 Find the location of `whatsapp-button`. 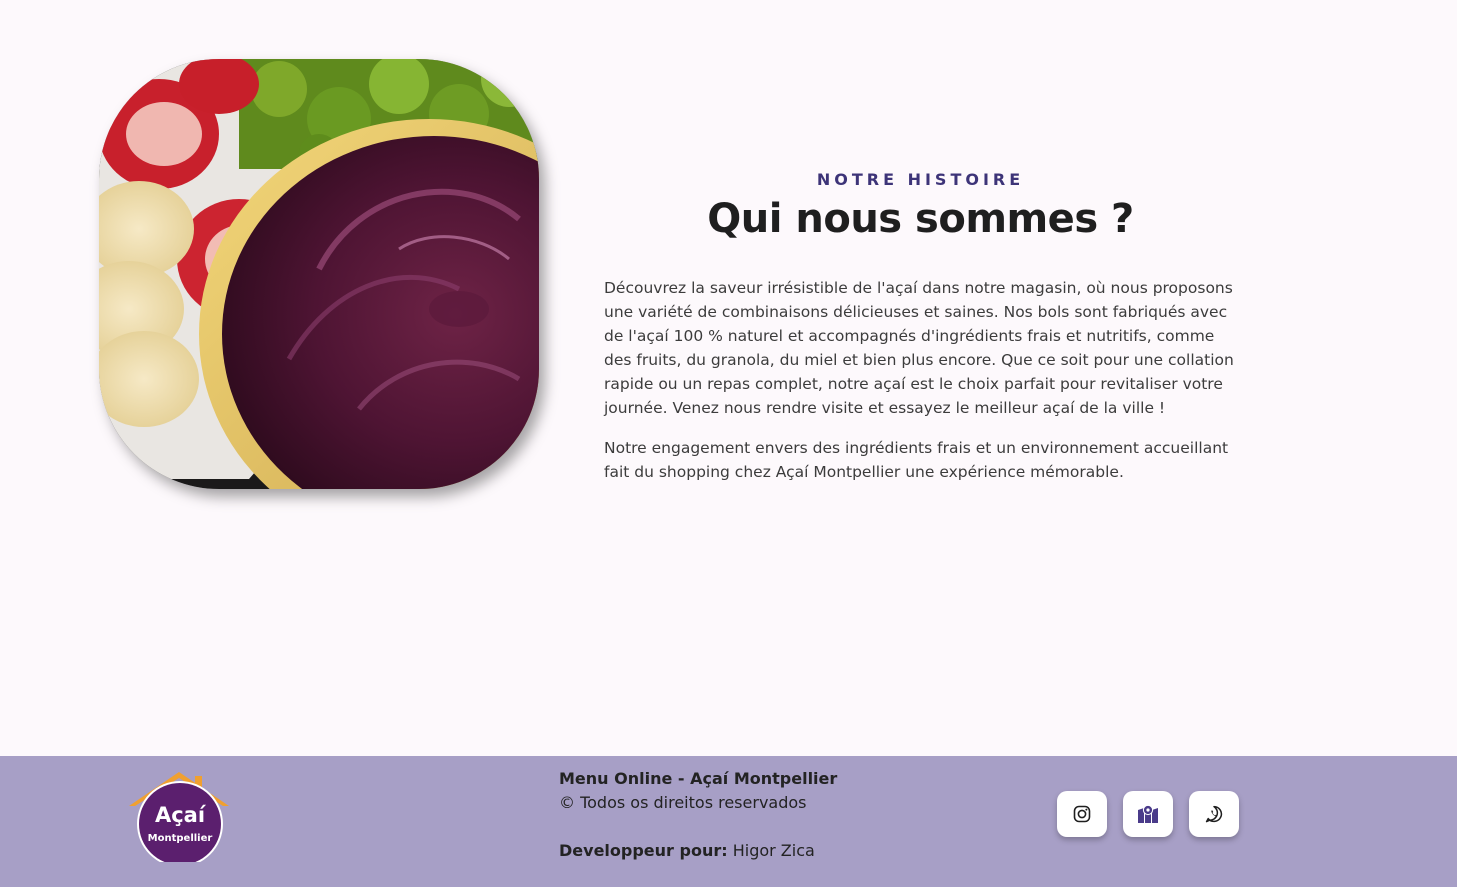

whatsapp-button is located at coordinates (1214, 814).